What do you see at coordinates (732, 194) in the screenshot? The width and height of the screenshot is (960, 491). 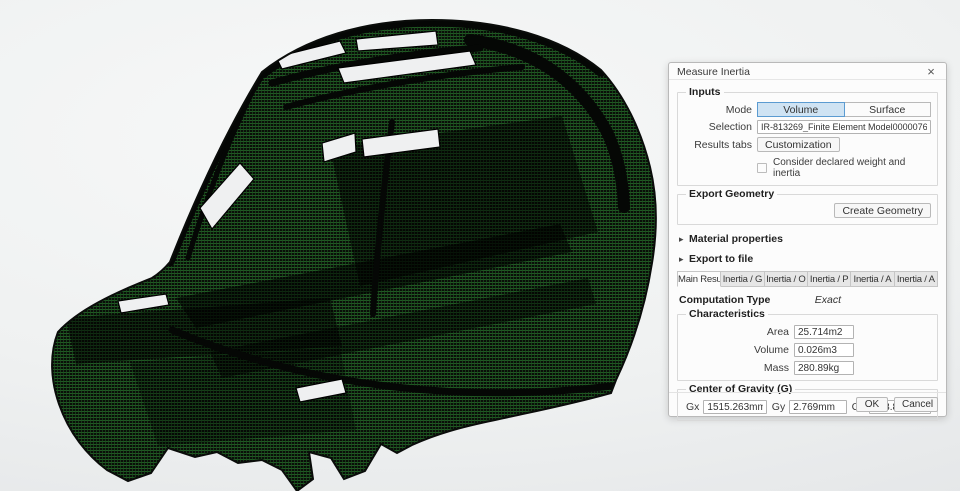 I see `export-geometry-legend: Export Geometry` at bounding box center [732, 194].